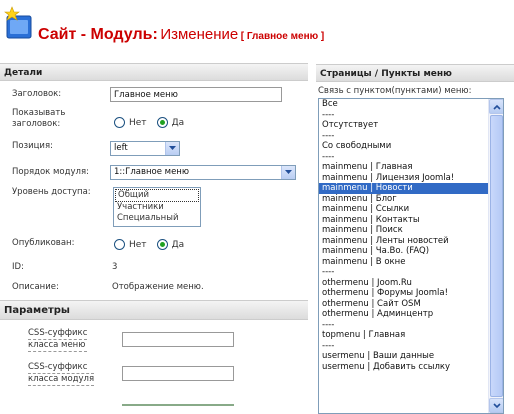  What do you see at coordinates (152, 244) in the screenshot?
I see `published-radio-group: Нет Да` at bounding box center [152, 244].